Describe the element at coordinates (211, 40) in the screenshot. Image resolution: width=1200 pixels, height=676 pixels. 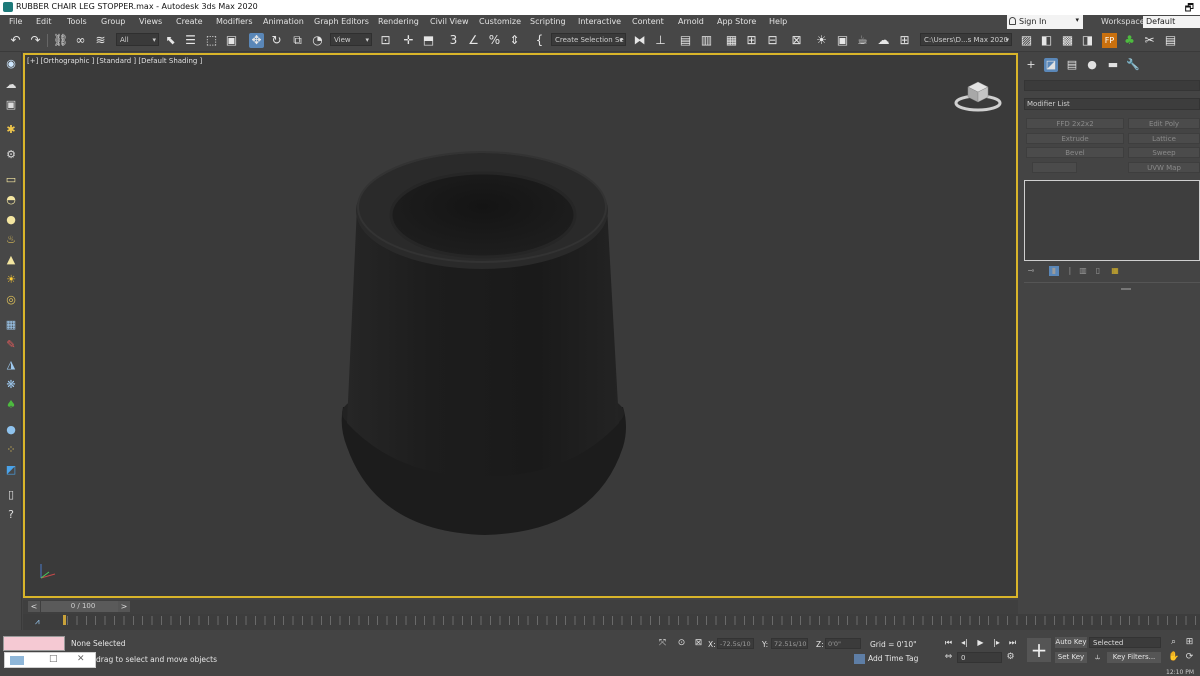
I see `rectangular-selection-icon: ⬚` at that location.